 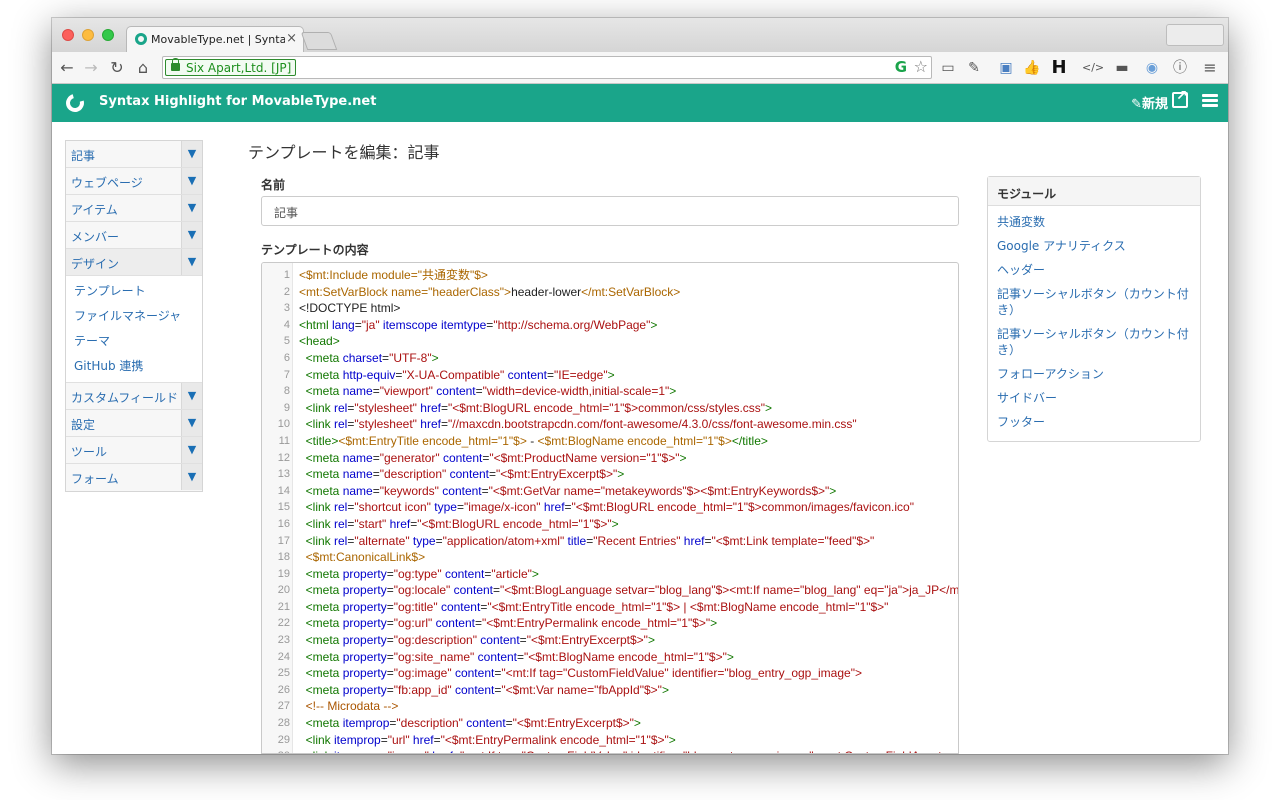 I want to click on tab-close-icon: ×, so click(x=291, y=38).